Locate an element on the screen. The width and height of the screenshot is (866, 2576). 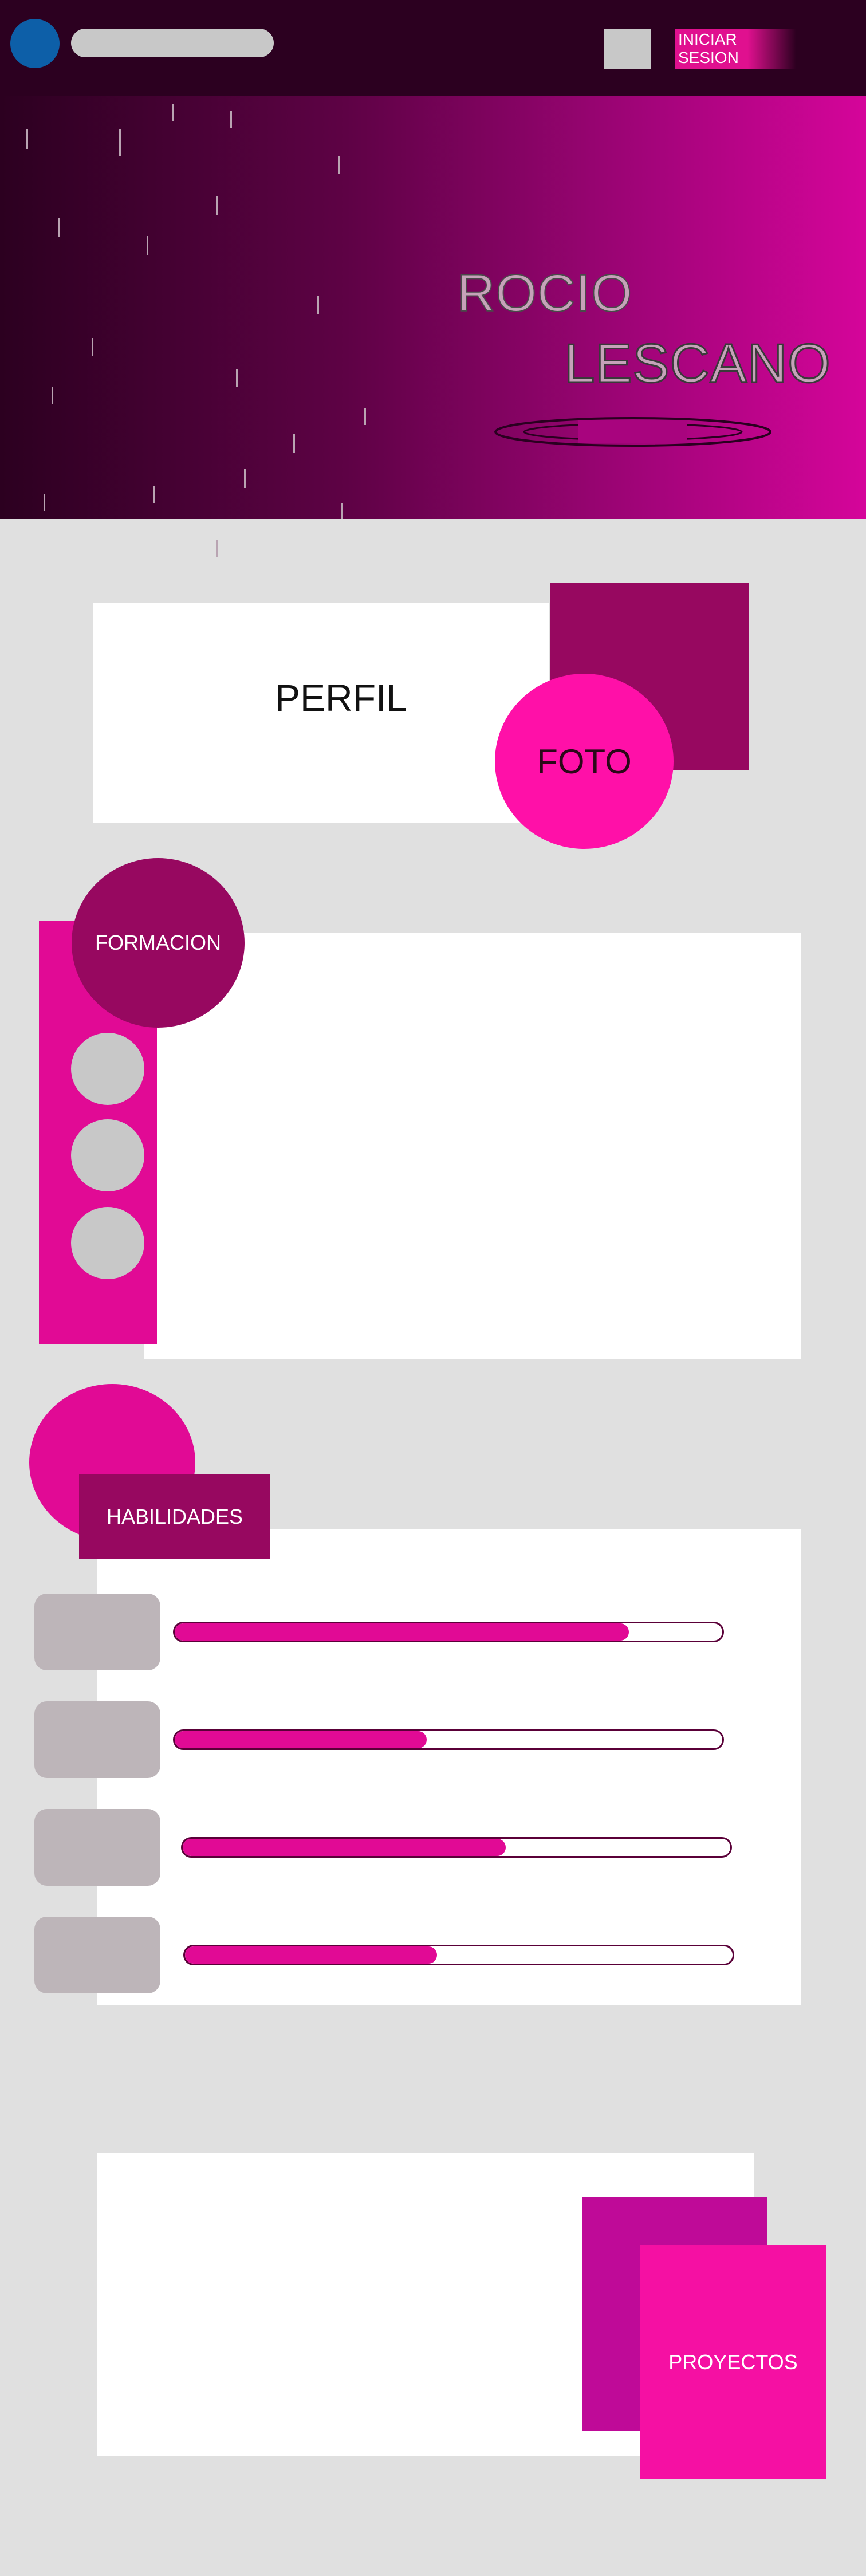
foto-circle: FOTO is located at coordinates (585, 761).